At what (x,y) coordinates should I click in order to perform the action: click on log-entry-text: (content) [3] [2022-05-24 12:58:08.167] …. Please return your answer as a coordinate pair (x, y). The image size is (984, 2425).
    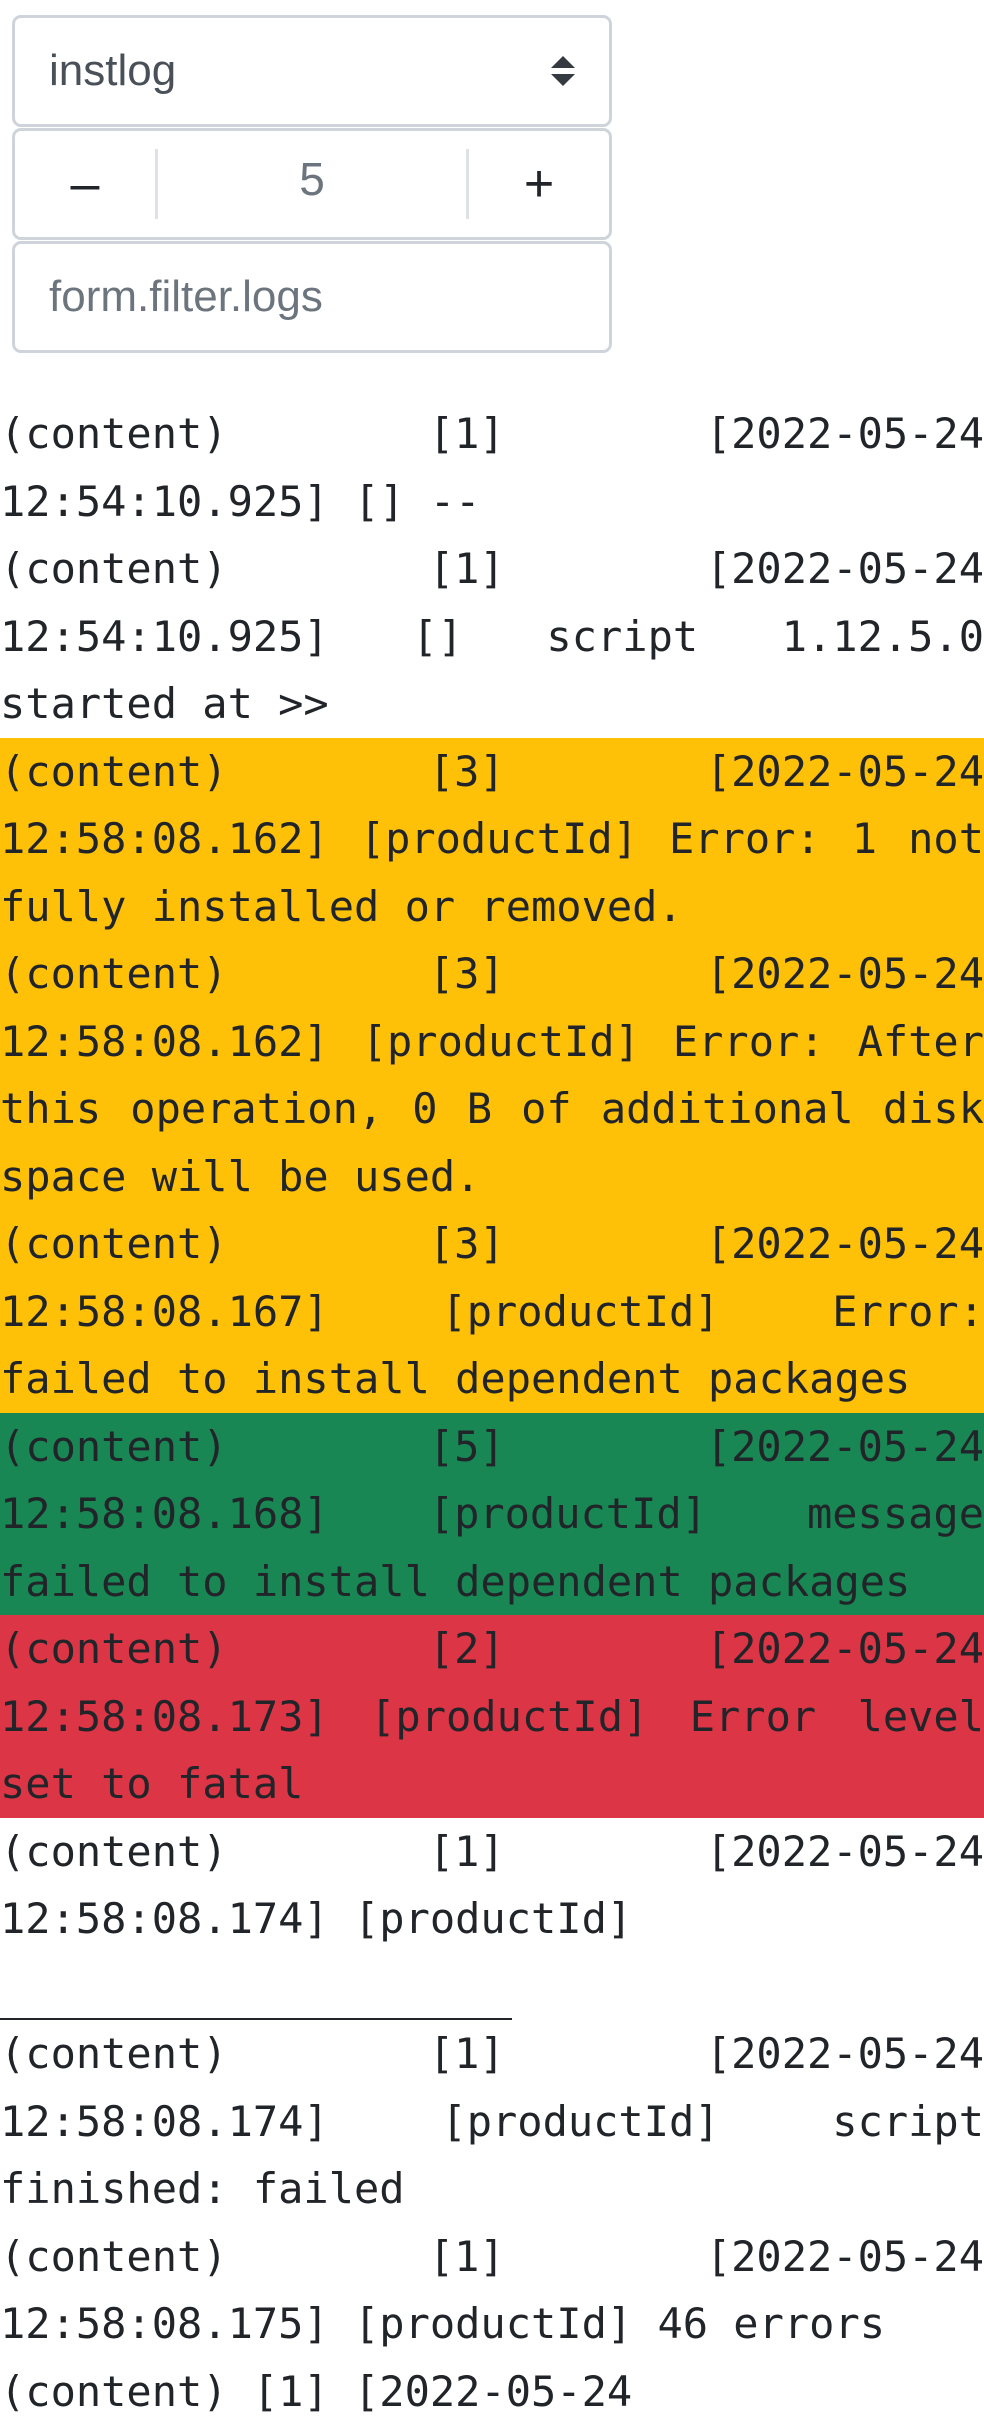
    Looking at the image, I should click on (492, 1311).